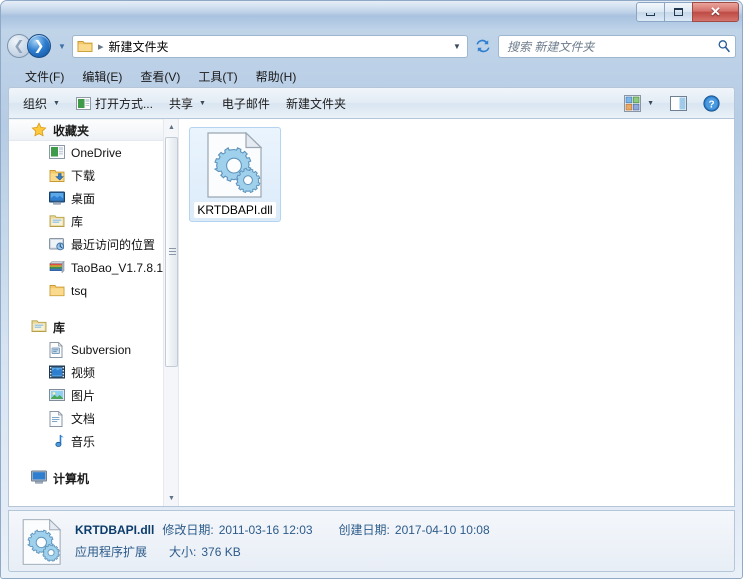 Image resolution: width=743 pixels, height=579 pixels. I want to click on email-label: 电子邮件, so click(245, 103).